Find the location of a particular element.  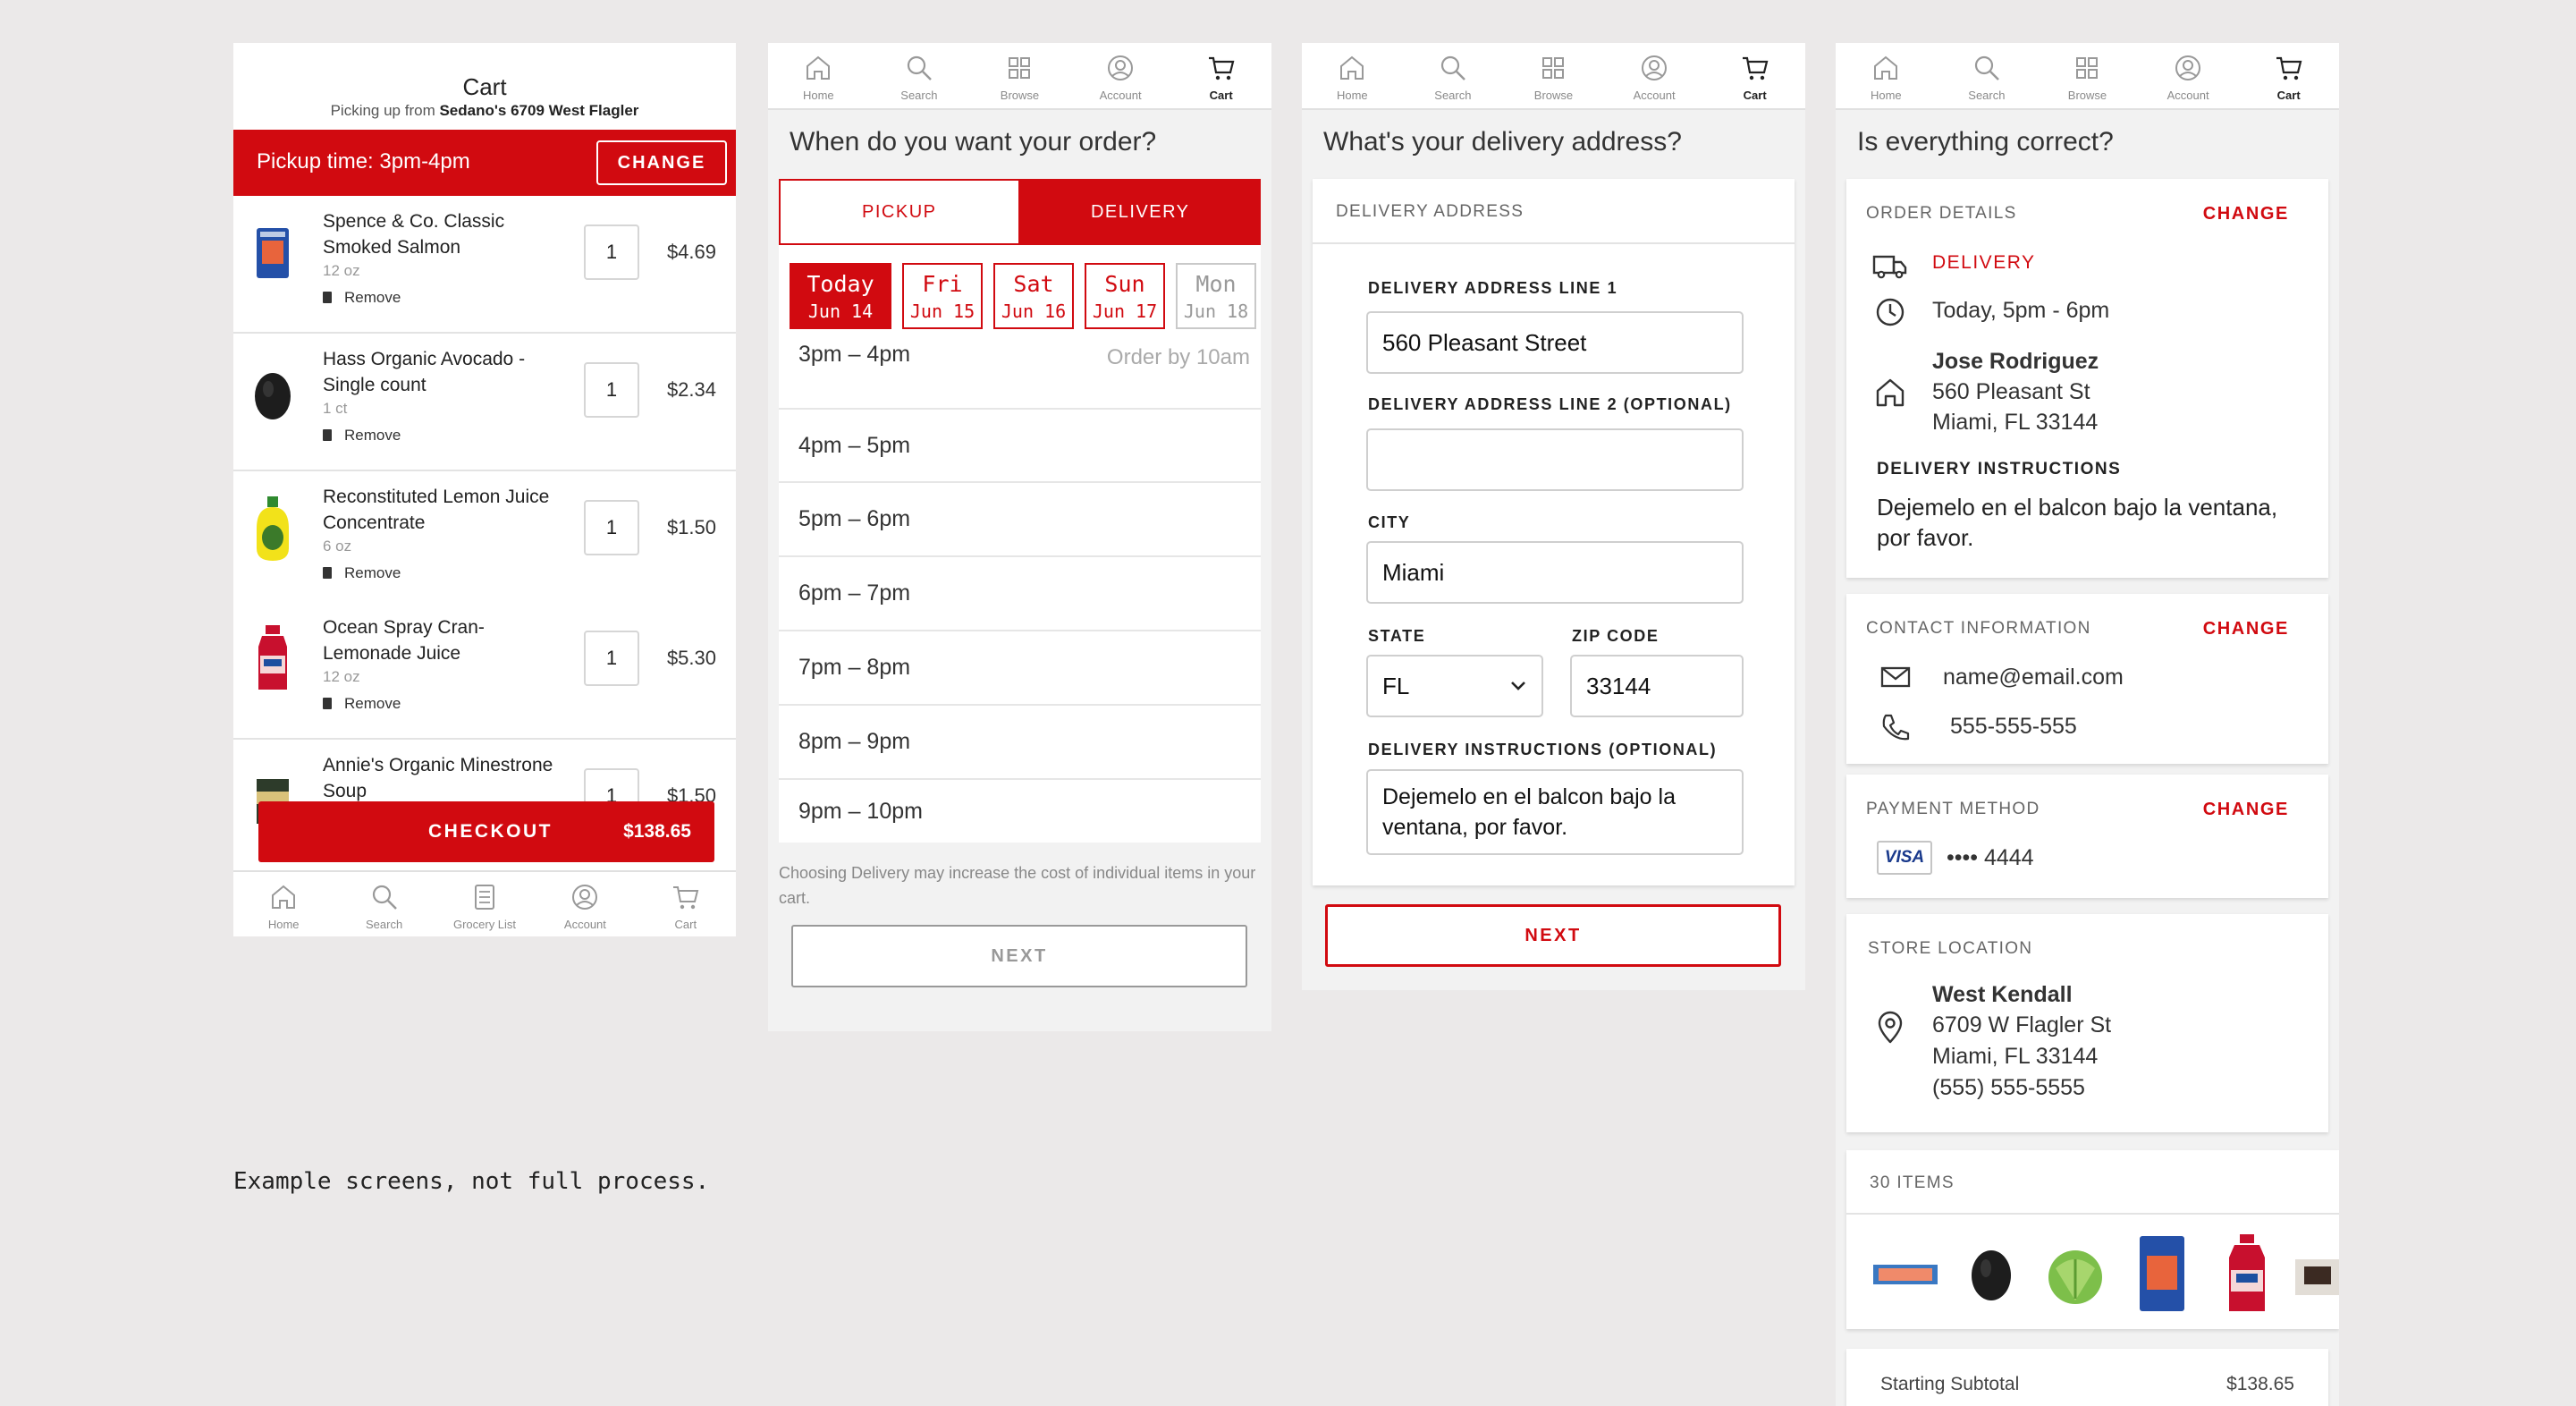

trash-icon is located at coordinates (327, 573).